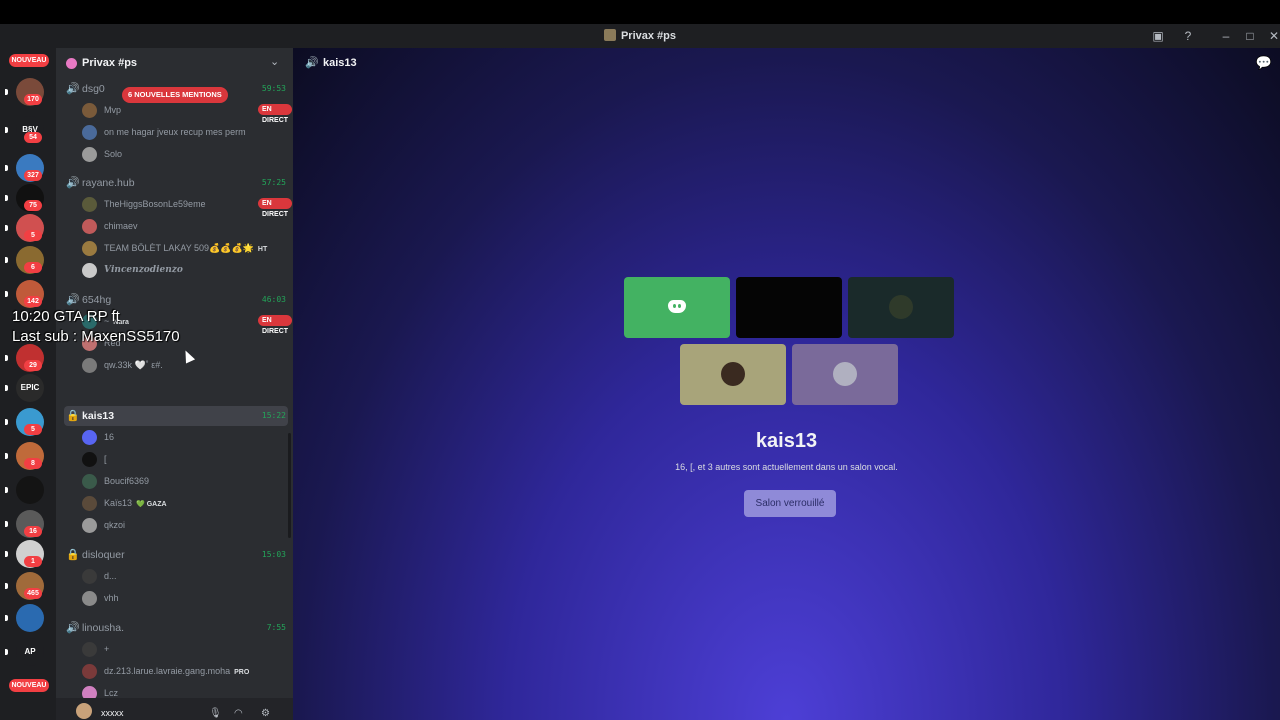 The image size is (1280, 720). What do you see at coordinates (29, 685) in the screenshot?
I see `new-badge-bottom: NOUVEAU` at bounding box center [29, 685].